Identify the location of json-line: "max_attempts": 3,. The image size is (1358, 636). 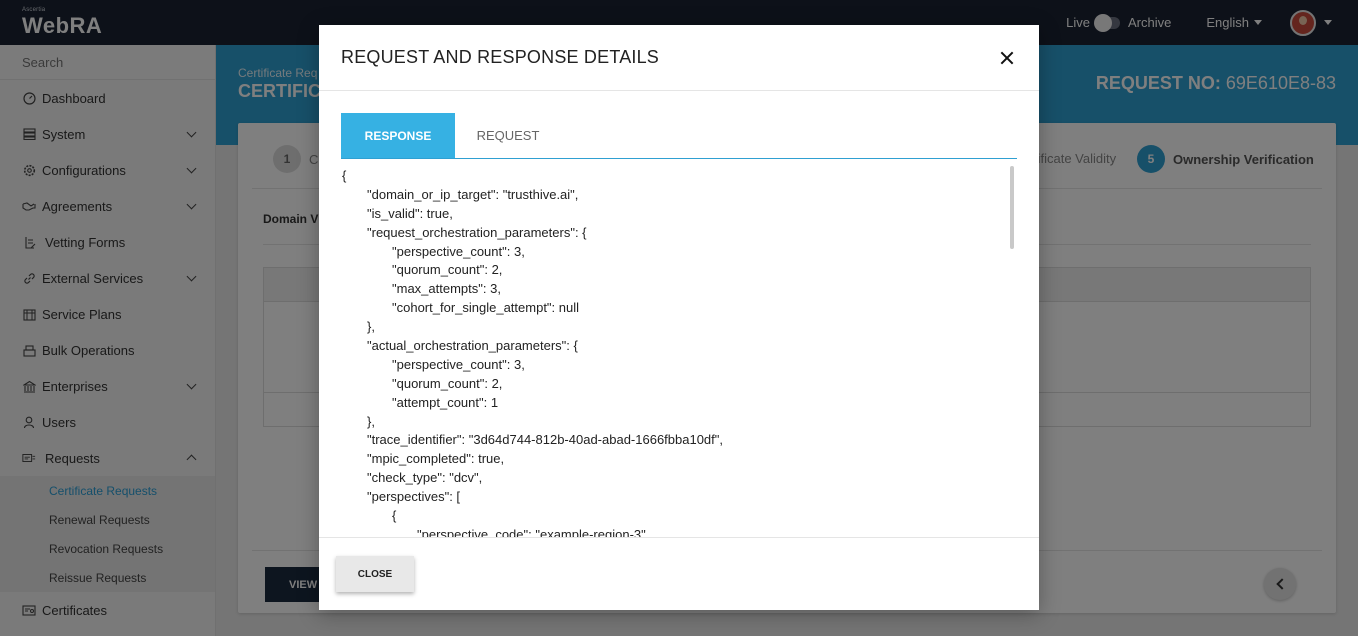
(446, 289).